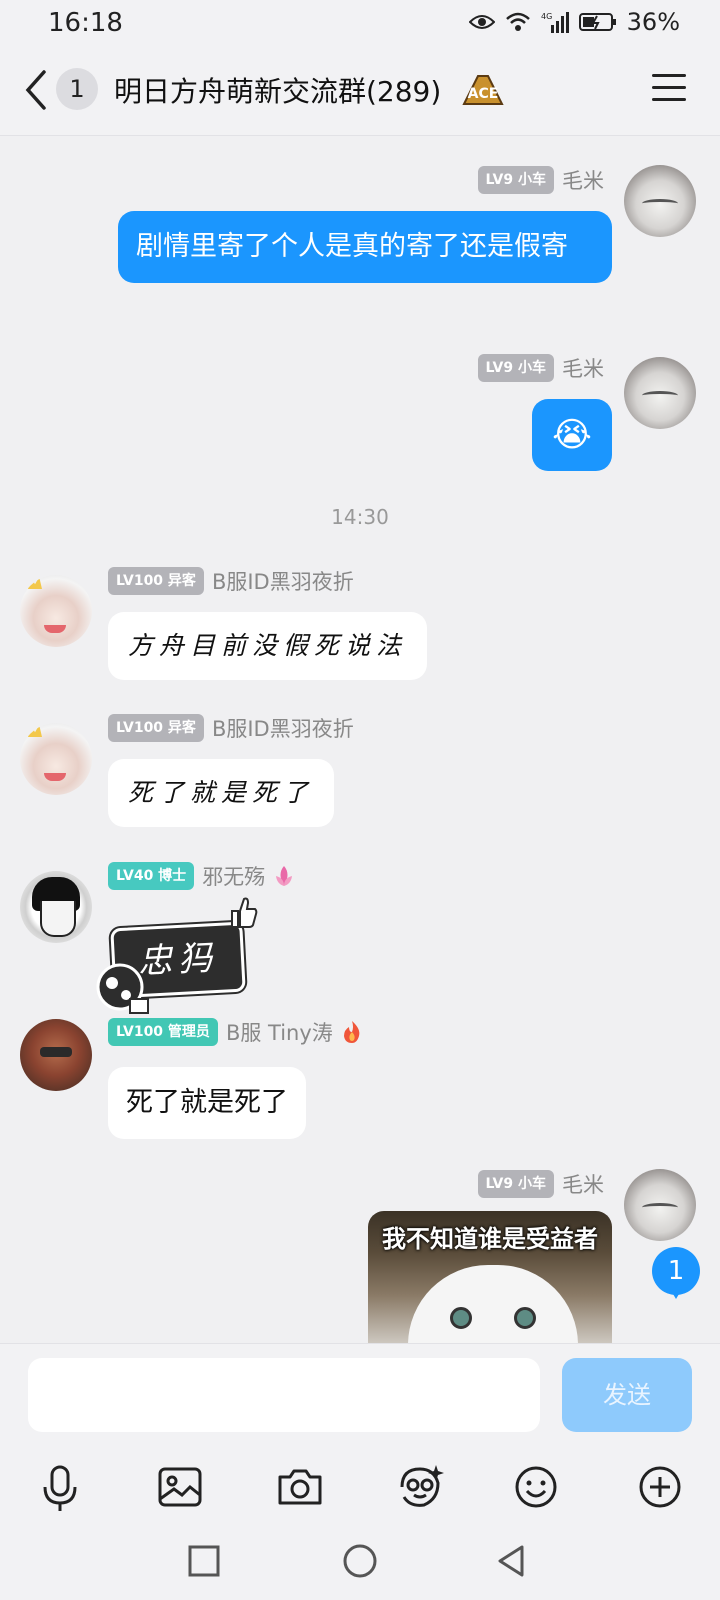 This screenshot has height=1600, width=720. What do you see at coordinates (268, 646) in the screenshot?
I see `message-bubble: 方舟目前没假死说法` at bounding box center [268, 646].